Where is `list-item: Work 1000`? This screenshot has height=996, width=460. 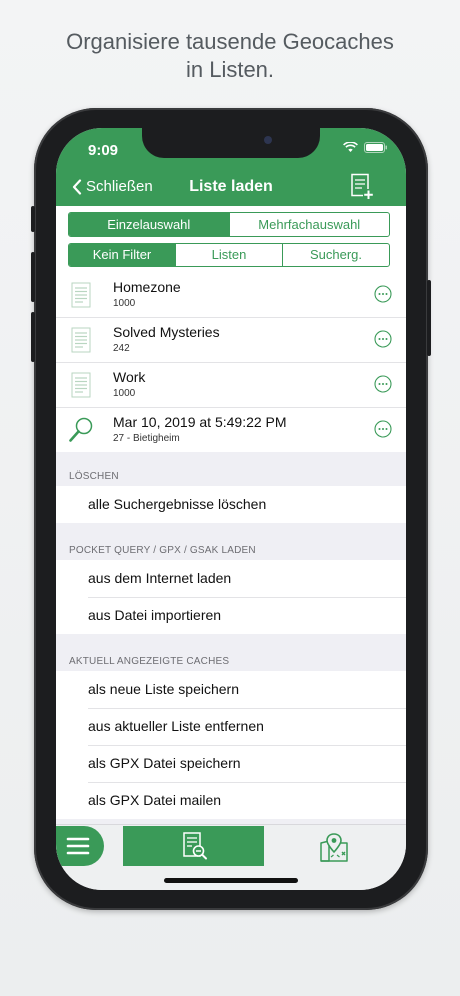
list-item: Work 1000 is located at coordinates (231, 385).